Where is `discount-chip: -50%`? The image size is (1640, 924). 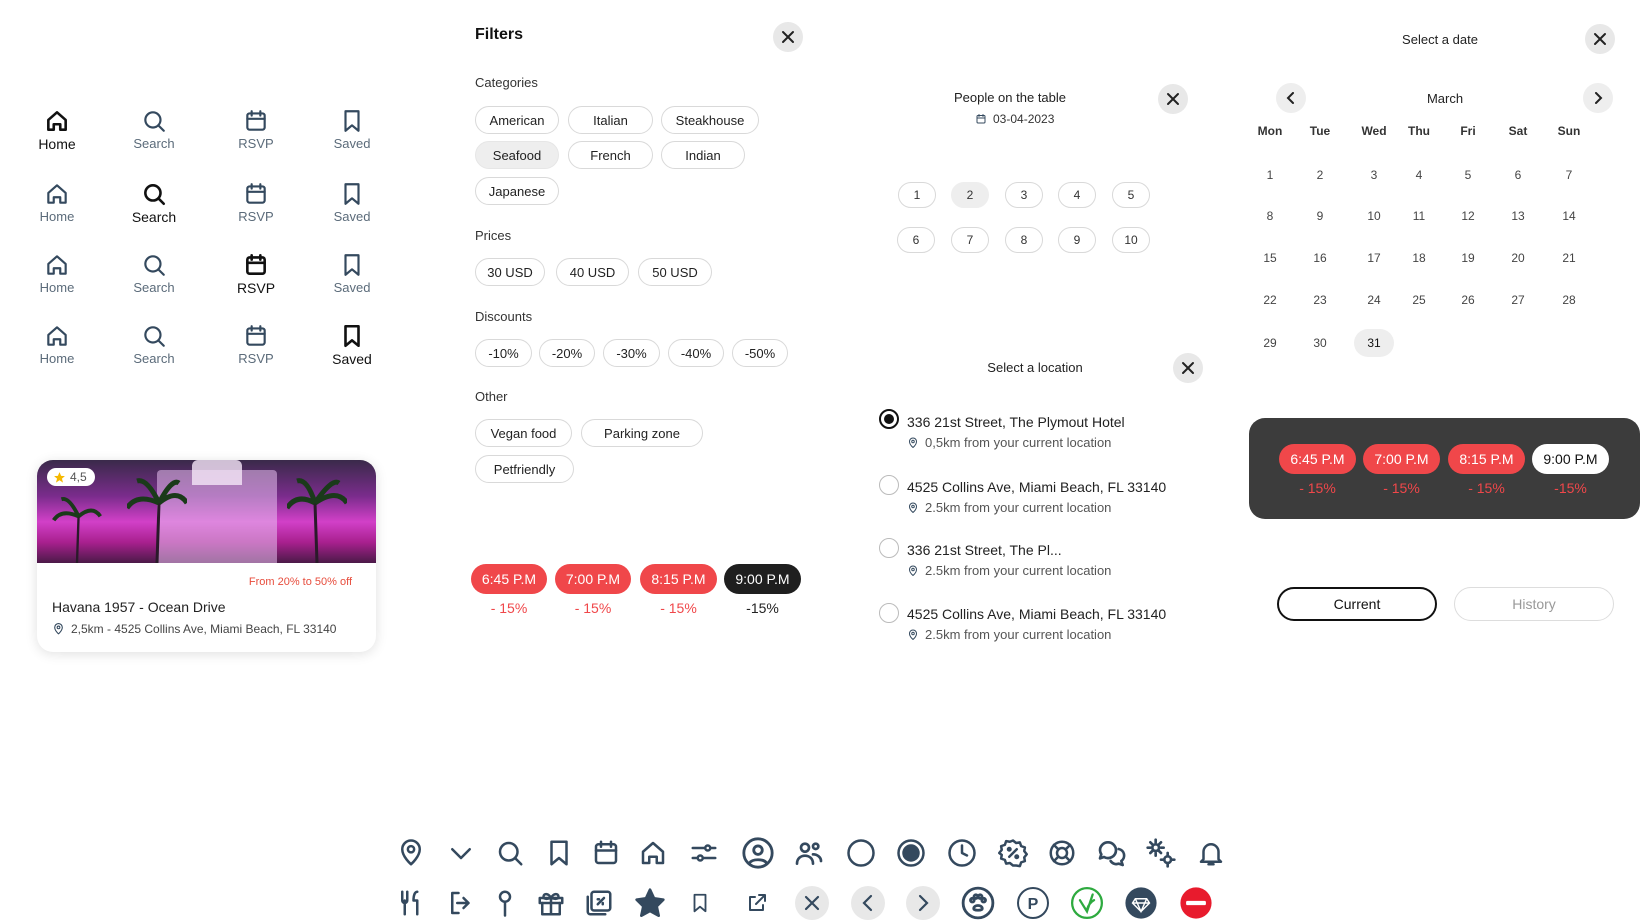
discount-chip: -50% is located at coordinates (760, 353).